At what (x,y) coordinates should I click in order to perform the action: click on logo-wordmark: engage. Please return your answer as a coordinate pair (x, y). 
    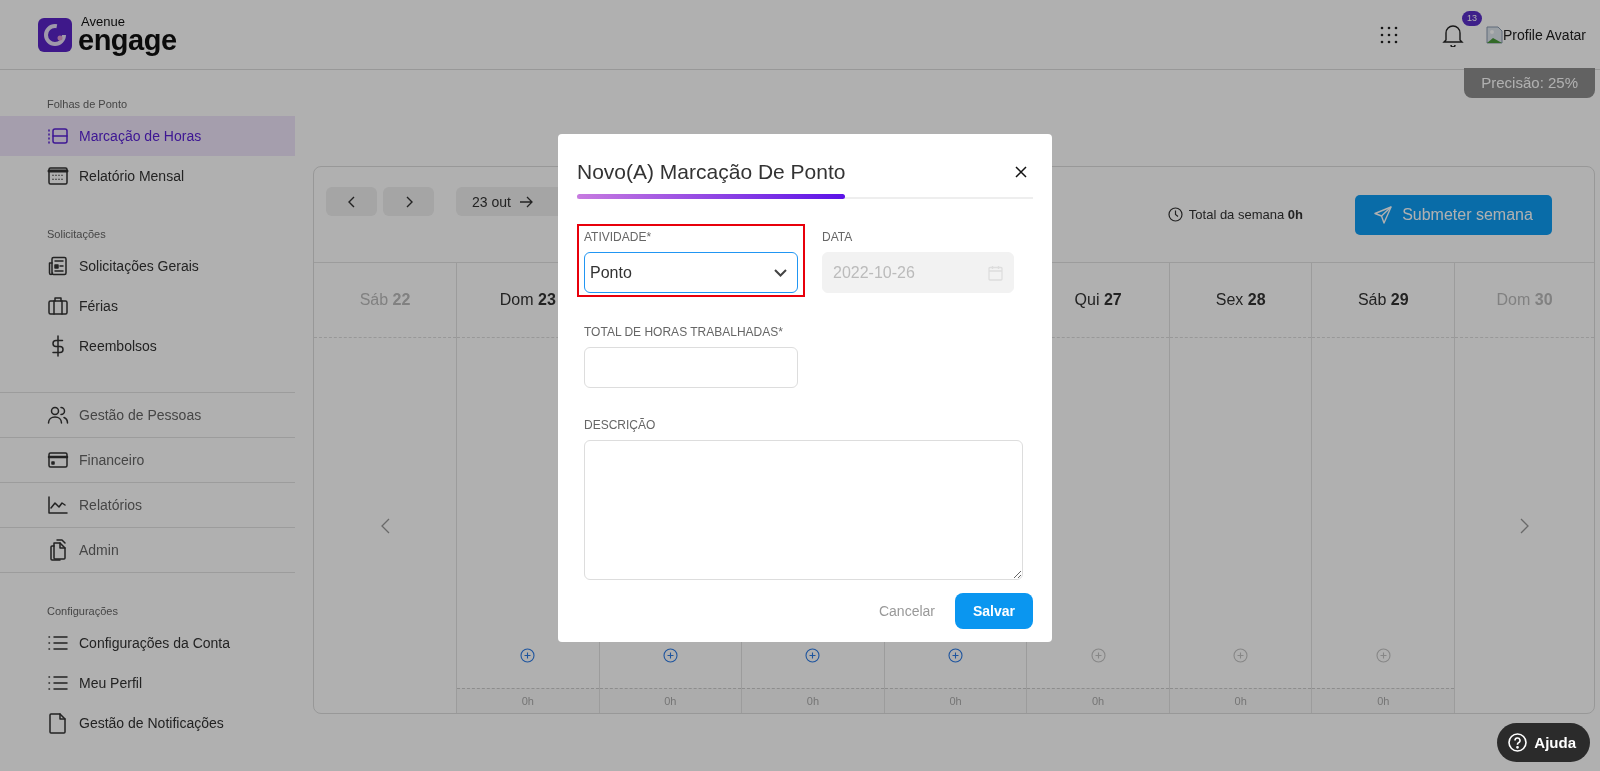
    Looking at the image, I should click on (127, 40).